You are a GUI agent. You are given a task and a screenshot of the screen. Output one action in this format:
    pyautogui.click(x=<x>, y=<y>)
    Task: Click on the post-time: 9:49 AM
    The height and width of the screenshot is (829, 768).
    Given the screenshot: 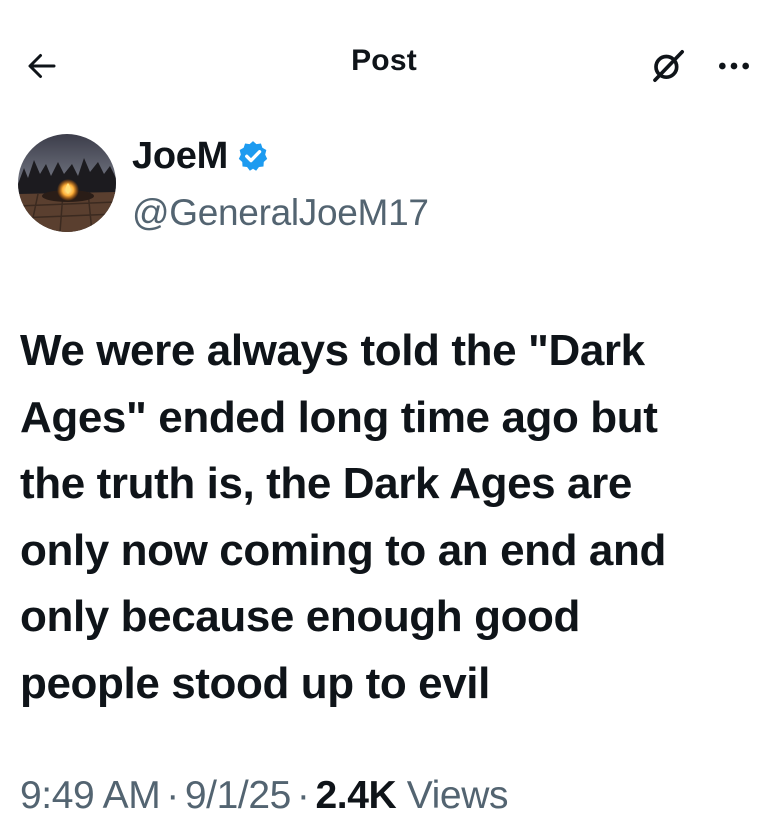 What is the action you would take?
    pyautogui.click(x=90, y=795)
    